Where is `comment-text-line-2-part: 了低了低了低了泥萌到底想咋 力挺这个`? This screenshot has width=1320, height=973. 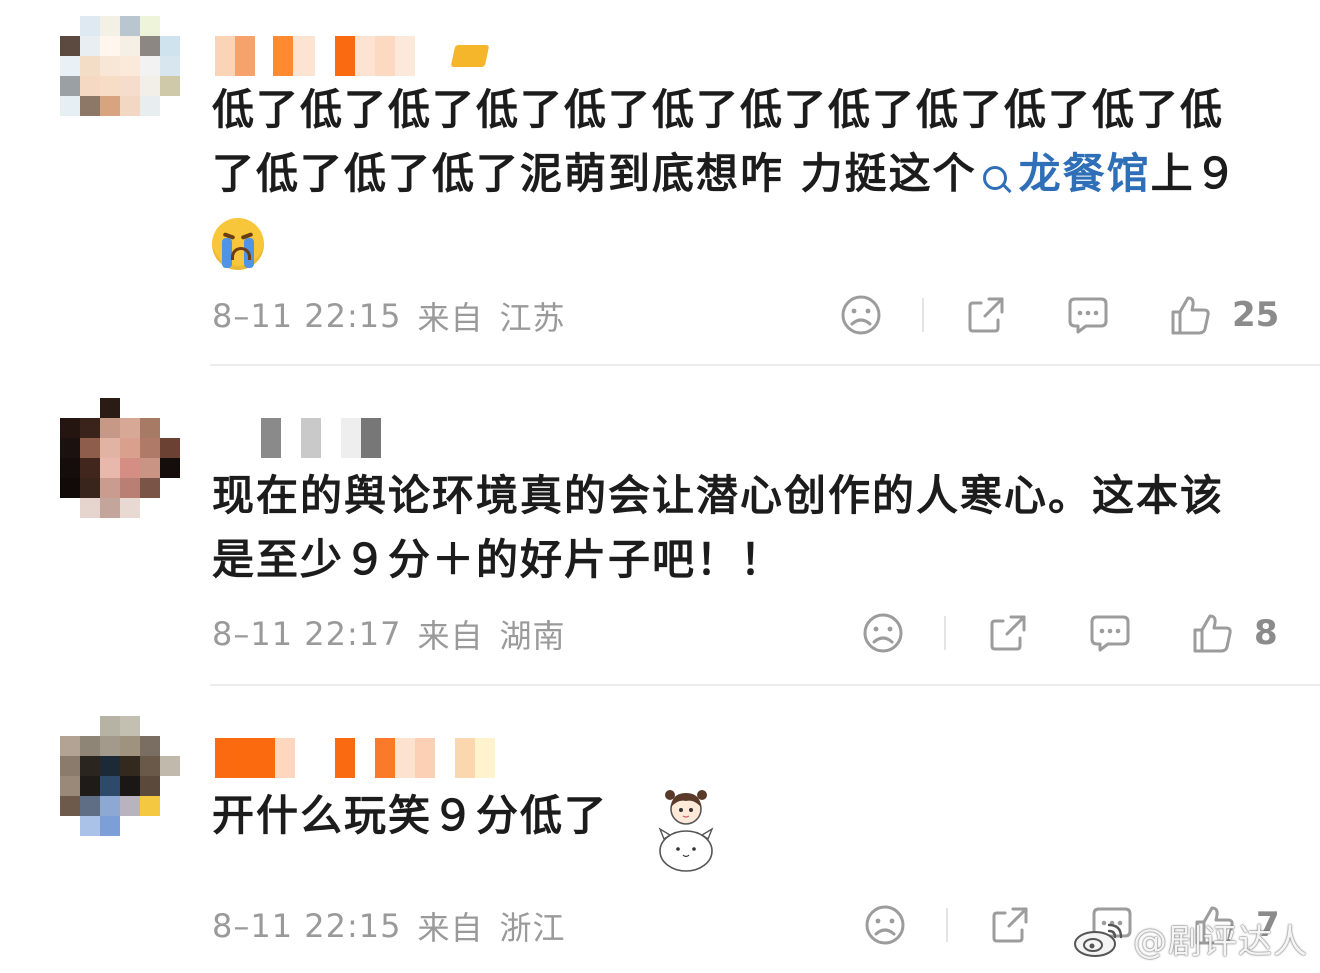
comment-text-line-2-part: 了低了低了低了泥萌到底想咋 力挺这个 is located at coordinates (594, 173).